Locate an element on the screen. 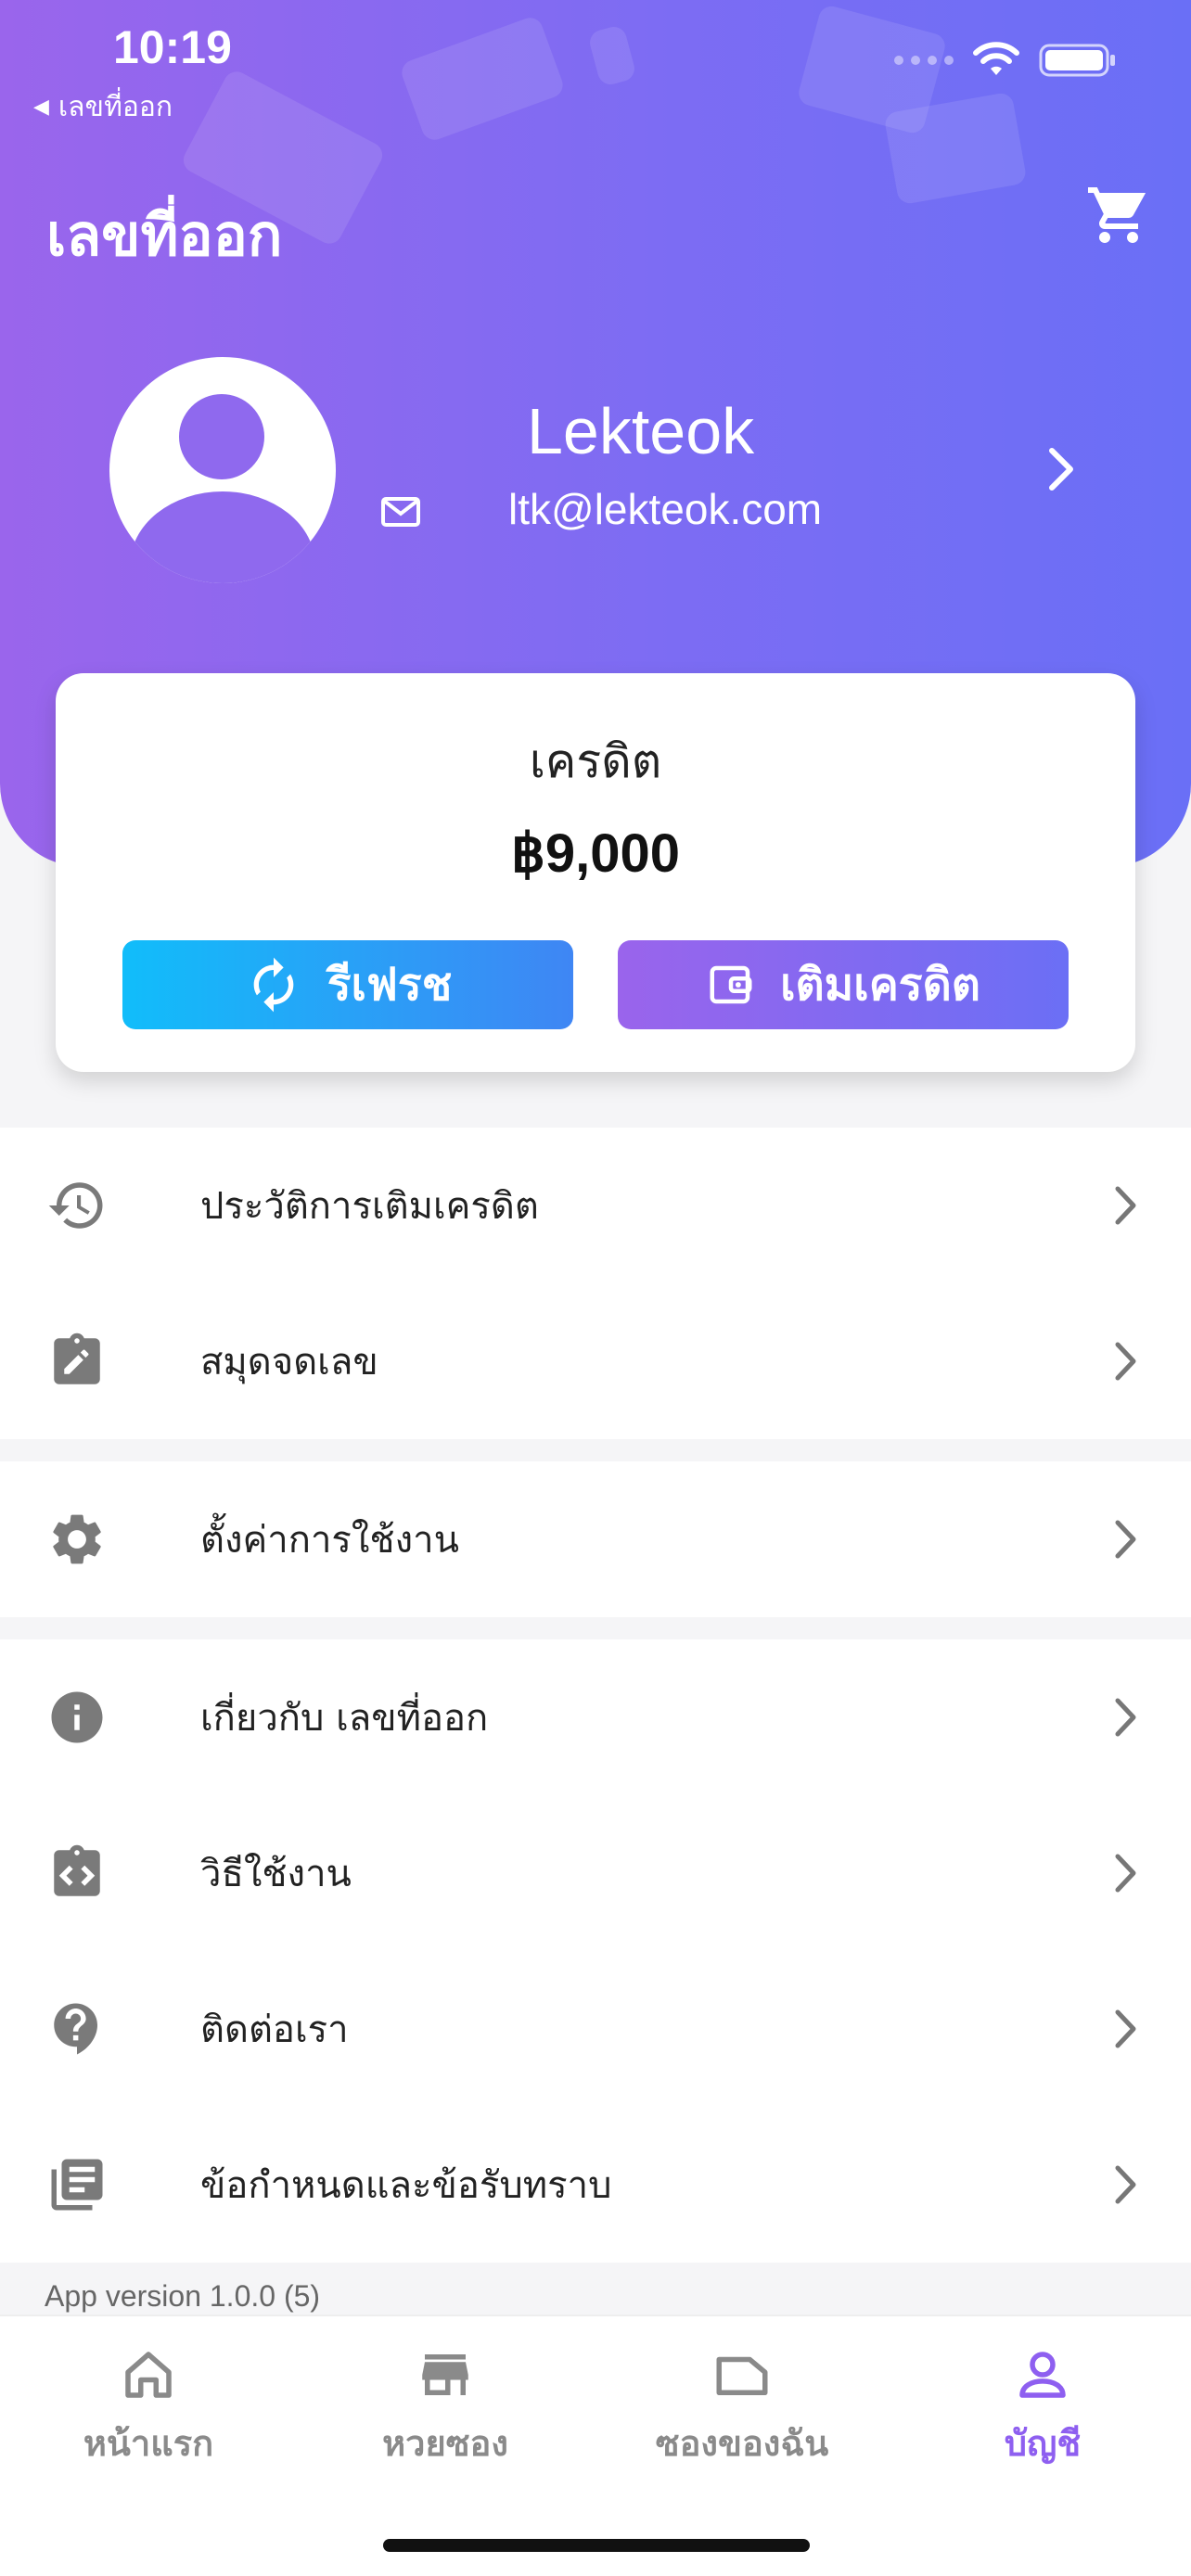 This screenshot has width=1191, height=2576. tab-account: บัญชี is located at coordinates (1042, 2407).